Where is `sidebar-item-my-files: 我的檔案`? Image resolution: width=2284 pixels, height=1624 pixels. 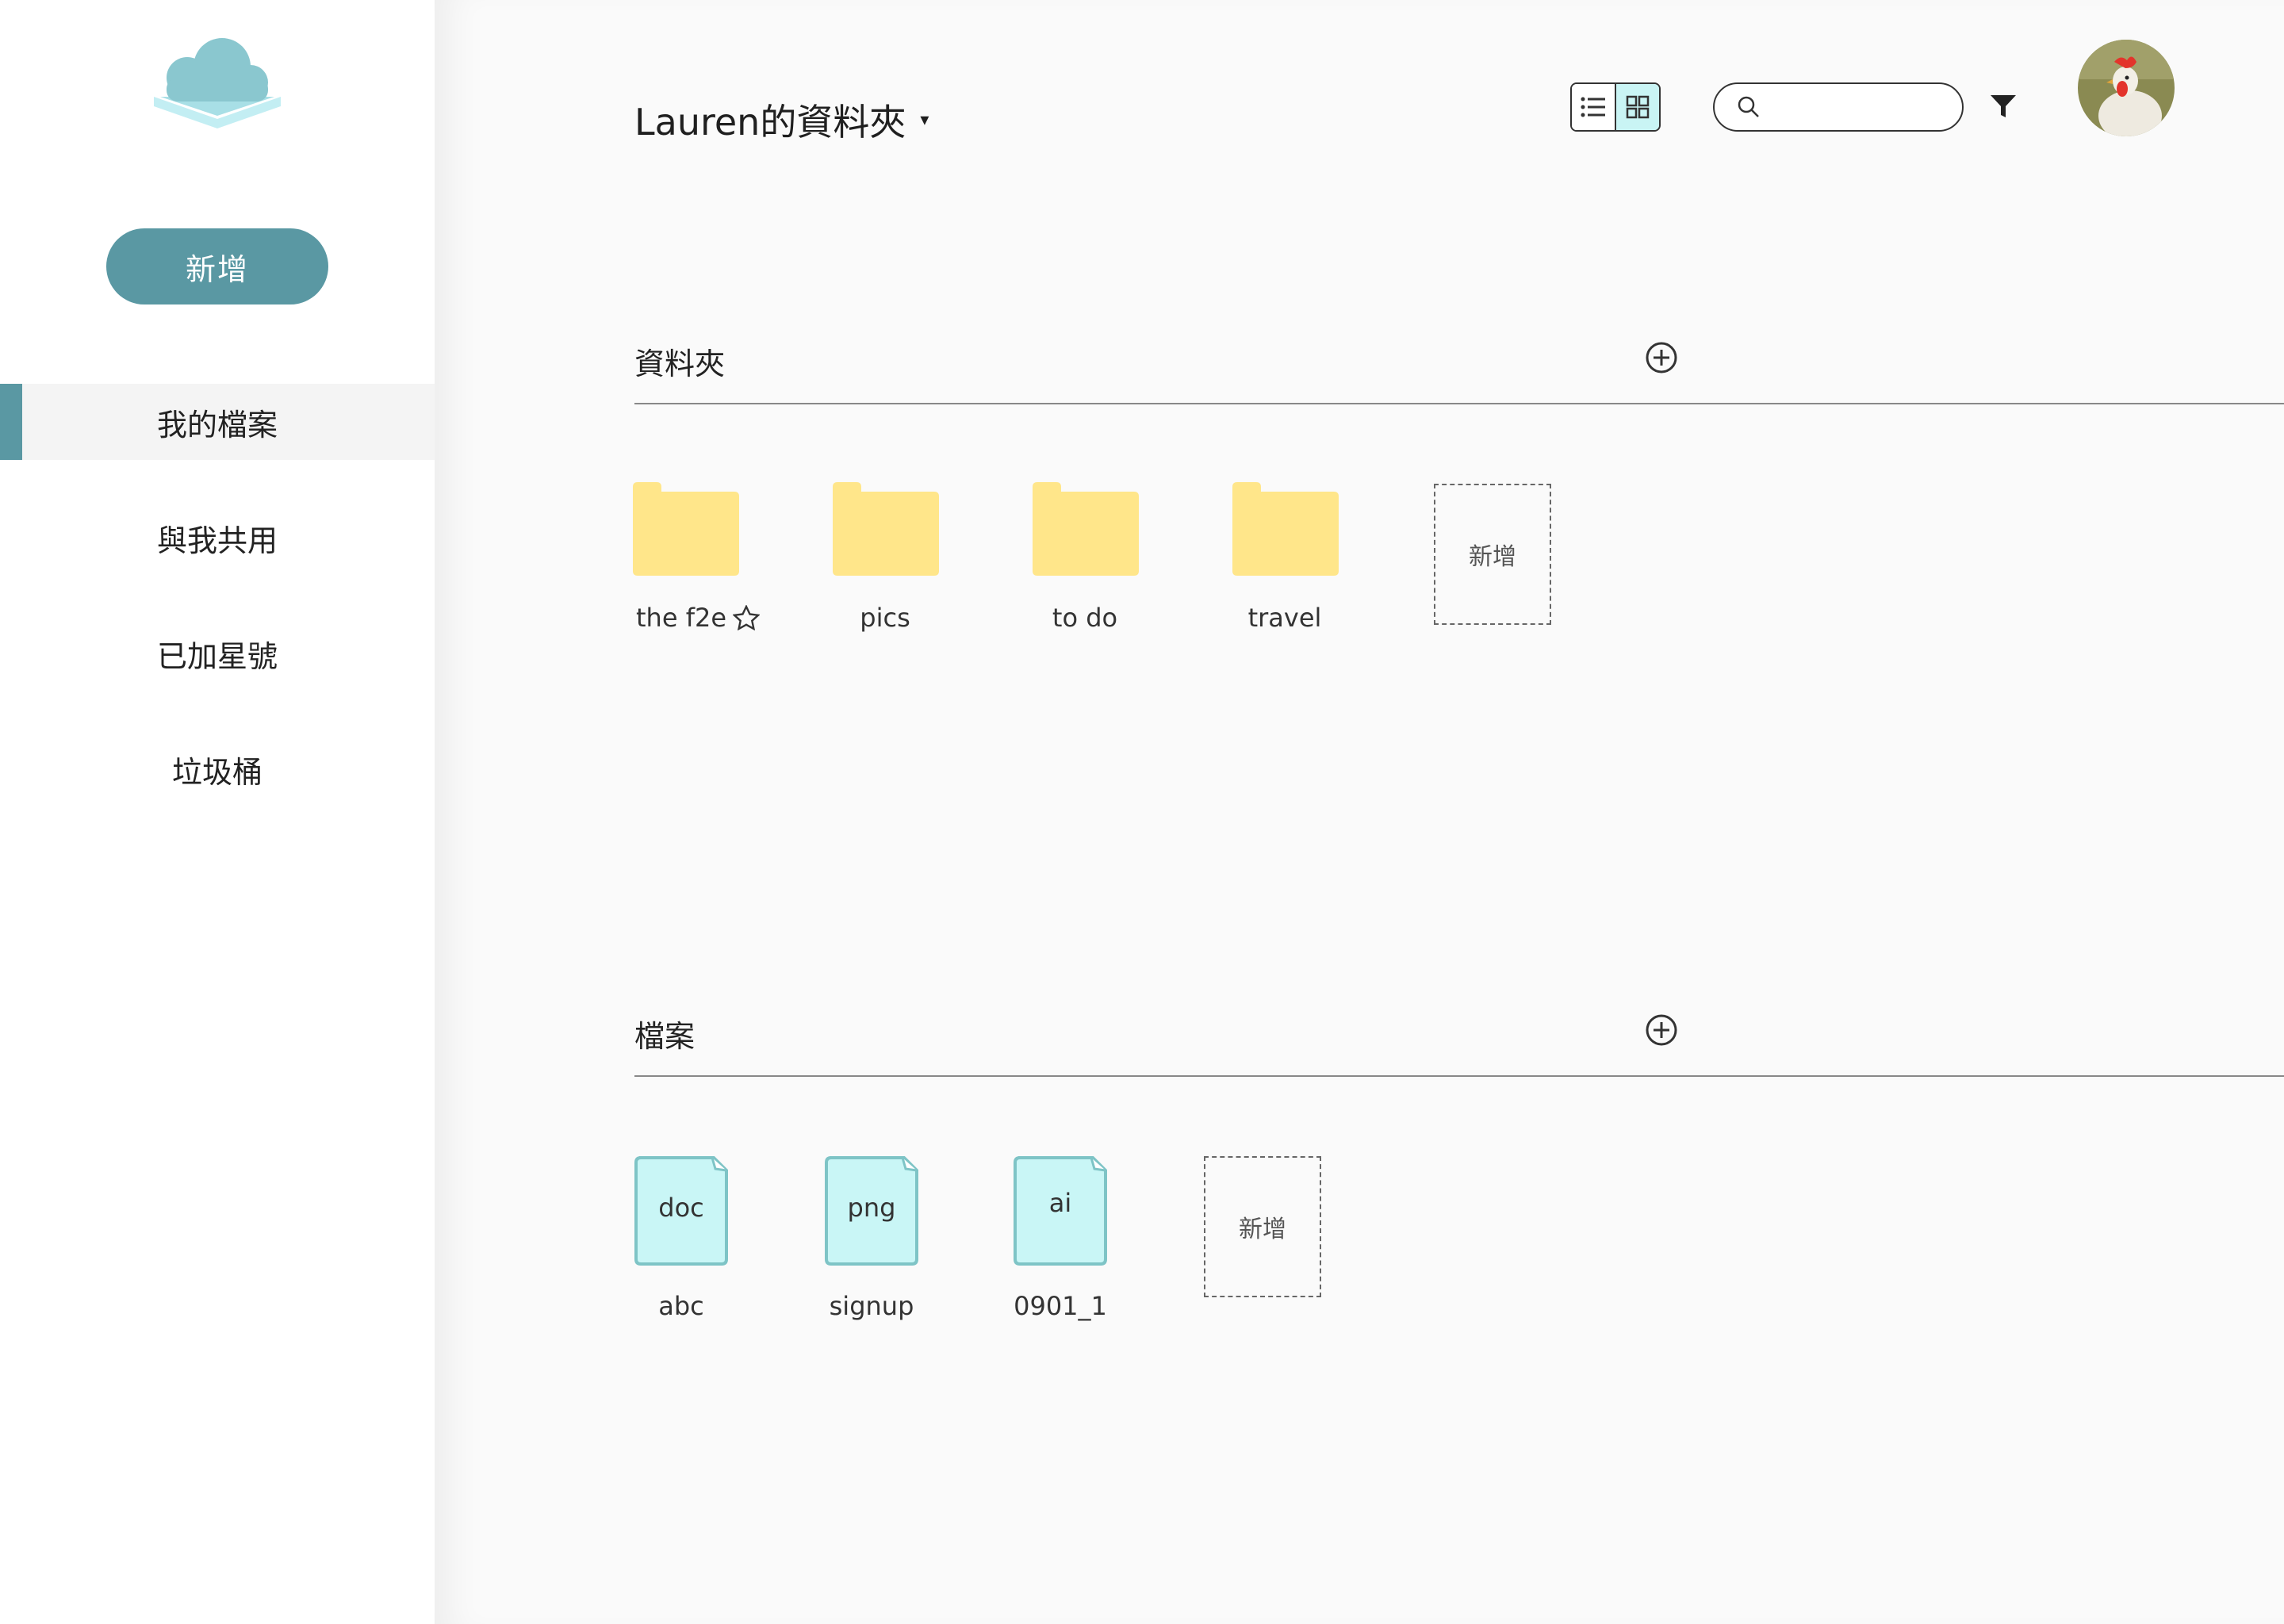 sidebar-item-my-files: 我的檔案 is located at coordinates (217, 422).